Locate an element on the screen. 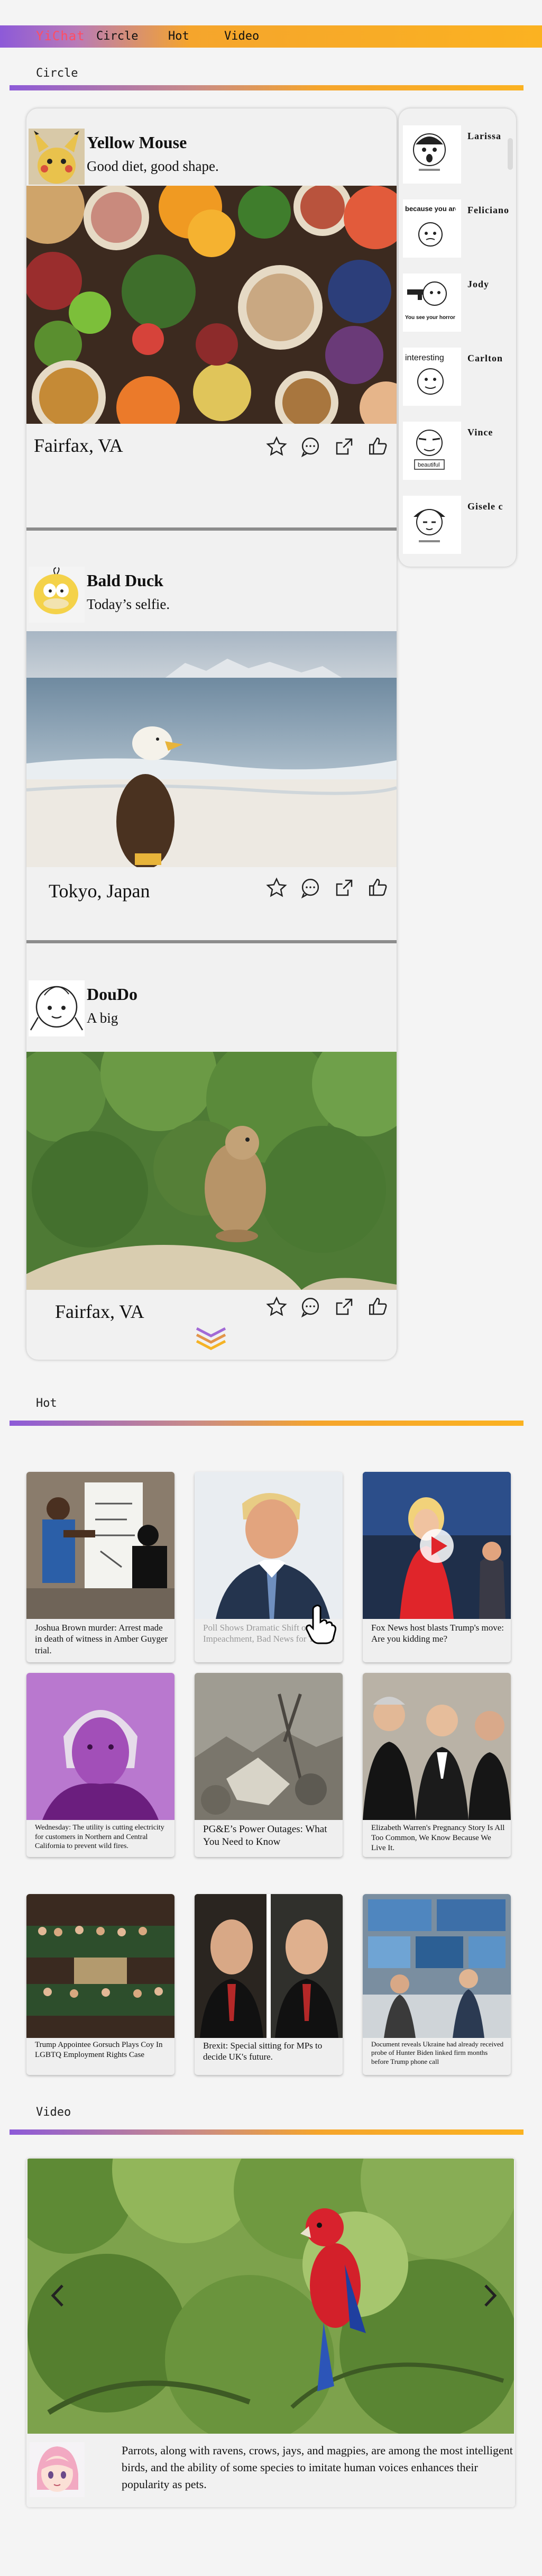 The image size is (542, 2576). friend-item: Larissa is located at coordinates (459, 157).